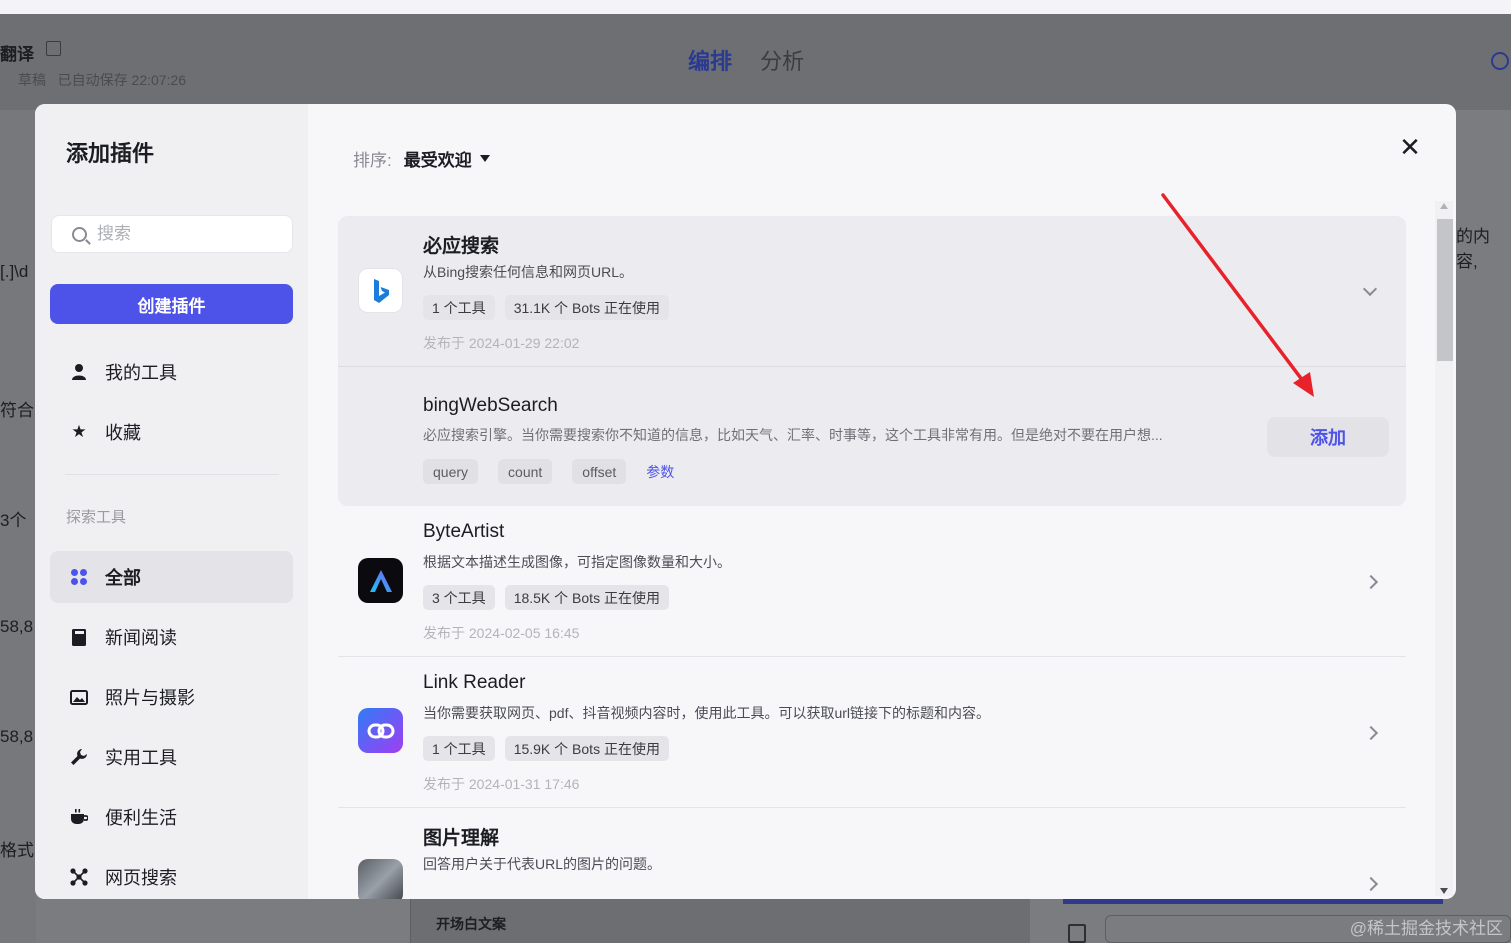 The width and height of the screenshot is (1511, 943). What do you see at coordinates (542, 864) in the screenshot?
I see `plugin-desc: 回答用户关于代表URL的图片的问题。` at bounding box center [542, 864].